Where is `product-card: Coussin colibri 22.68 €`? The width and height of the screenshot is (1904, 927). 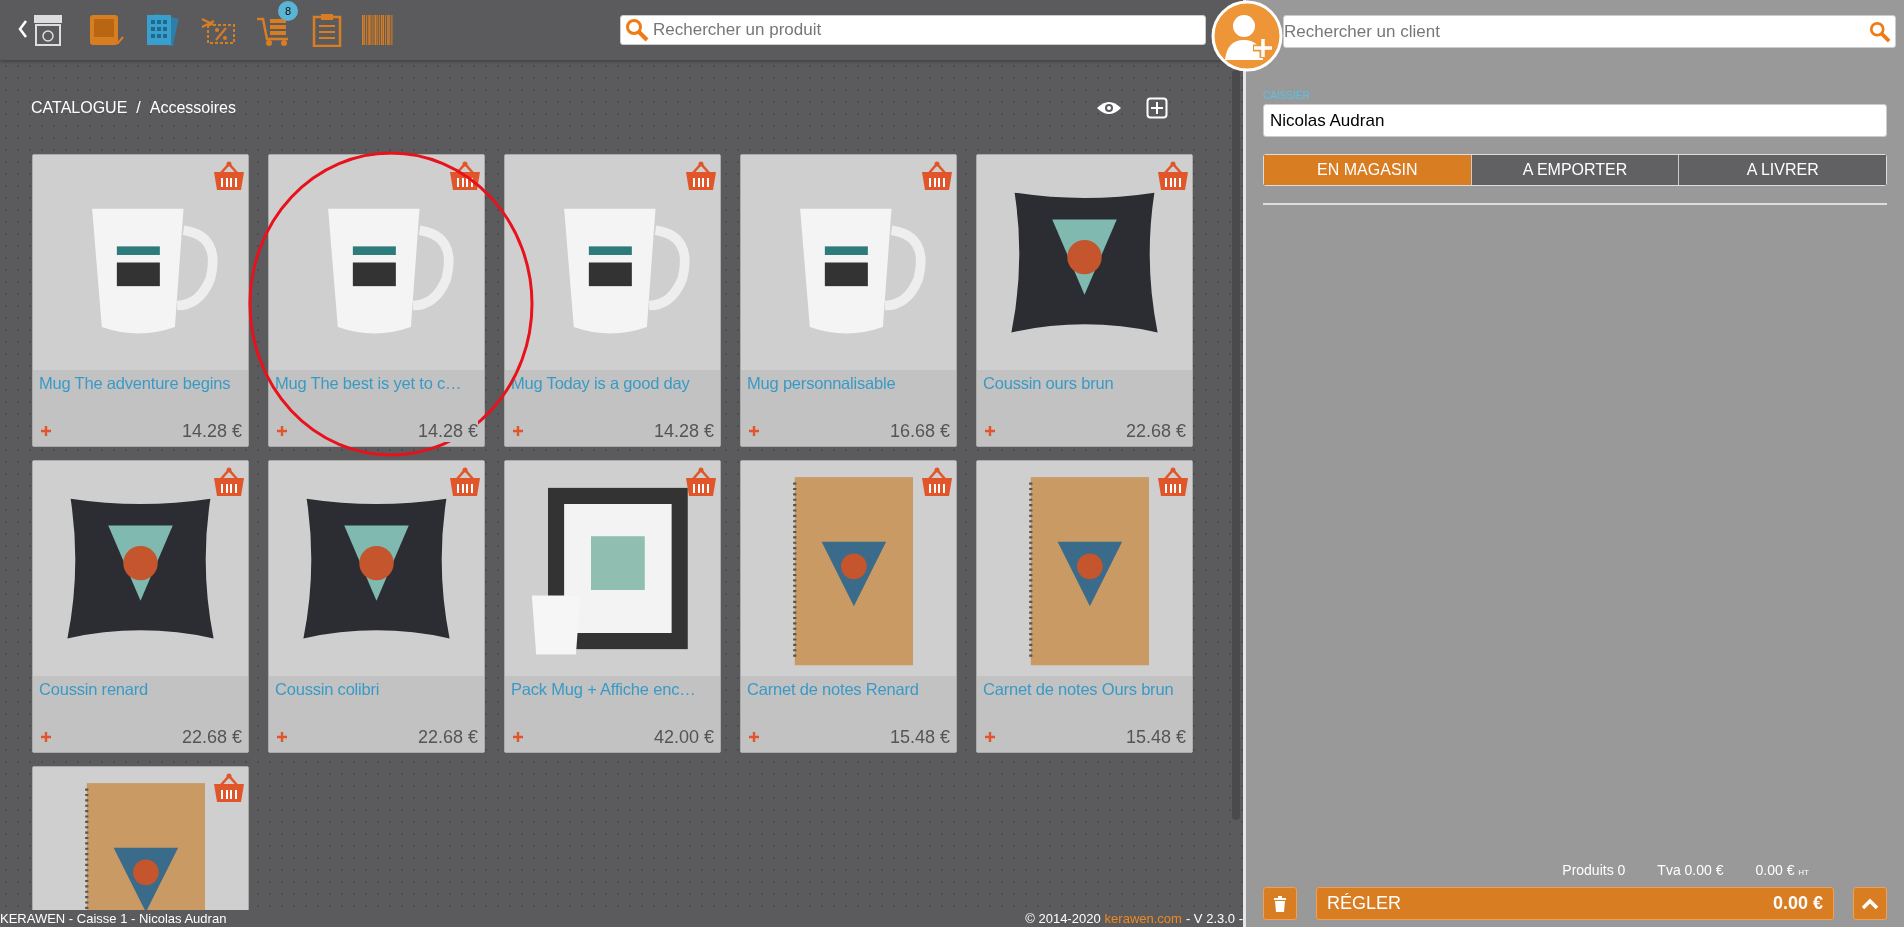
product-card: Coussin colibri 22.68 € is located at coordinates (376, 606).